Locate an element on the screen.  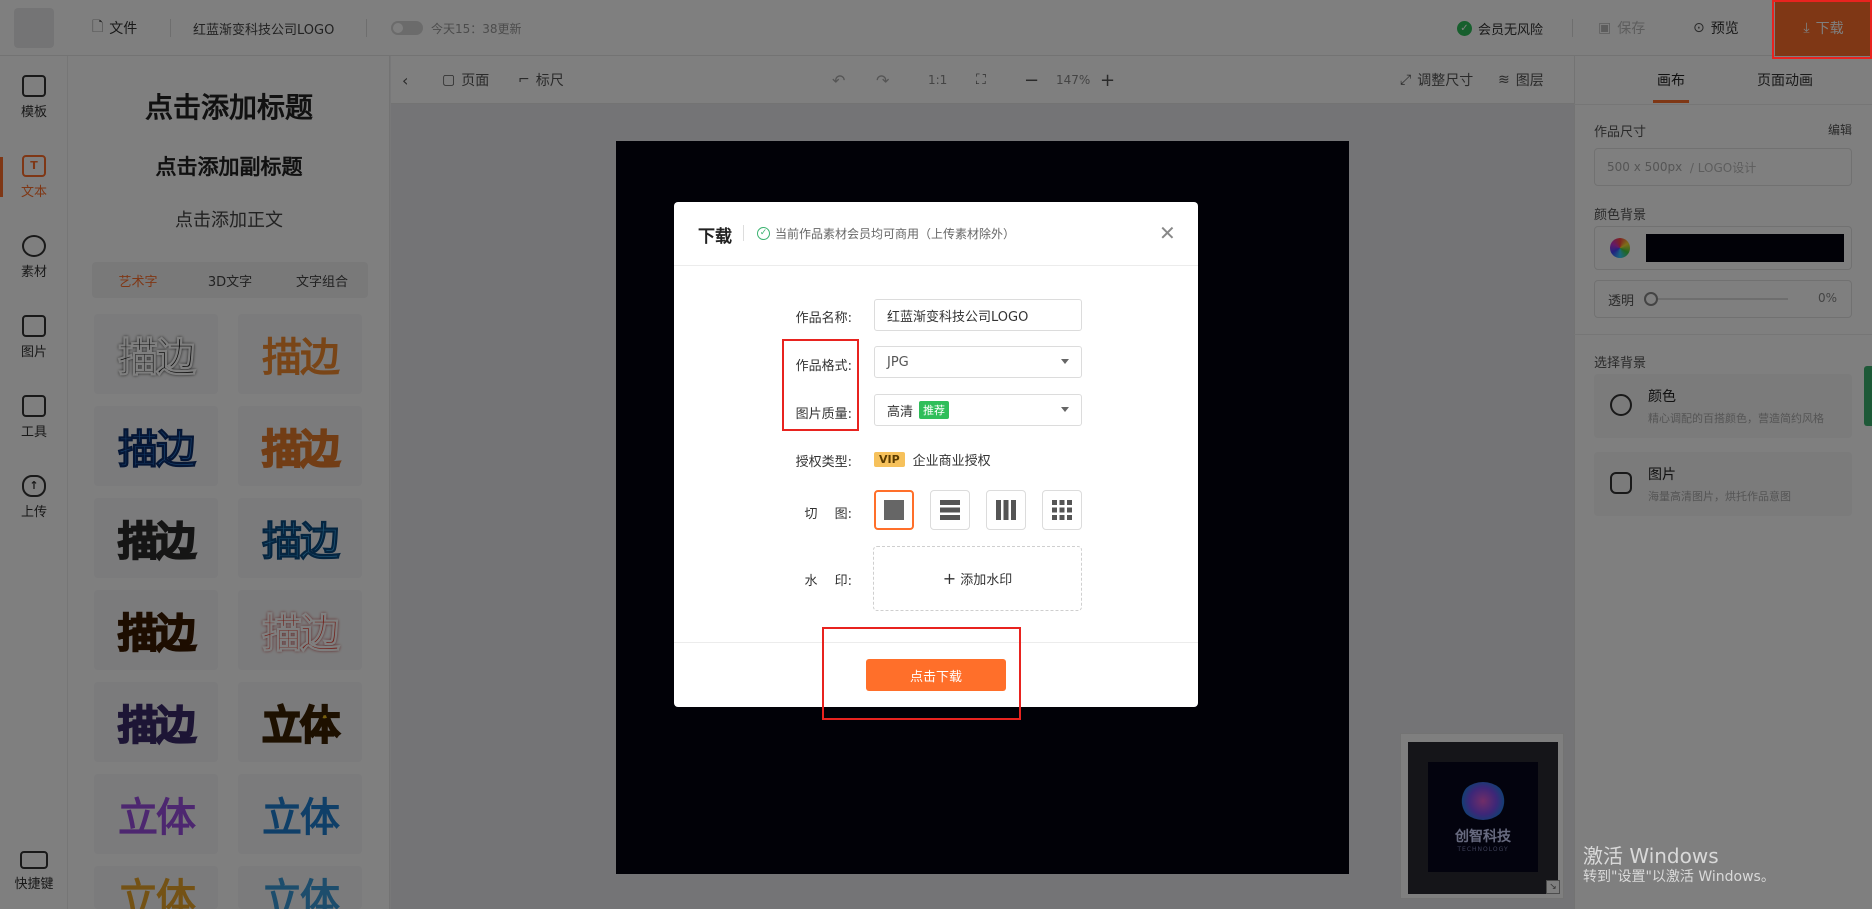
rows-icon is located at coordinates (950, 510).